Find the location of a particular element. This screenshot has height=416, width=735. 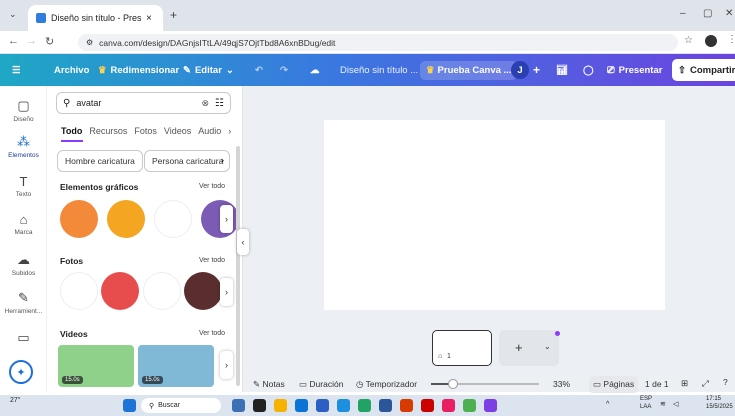

cloud-save-icon: ☁ is located at coordinates (315, 70).